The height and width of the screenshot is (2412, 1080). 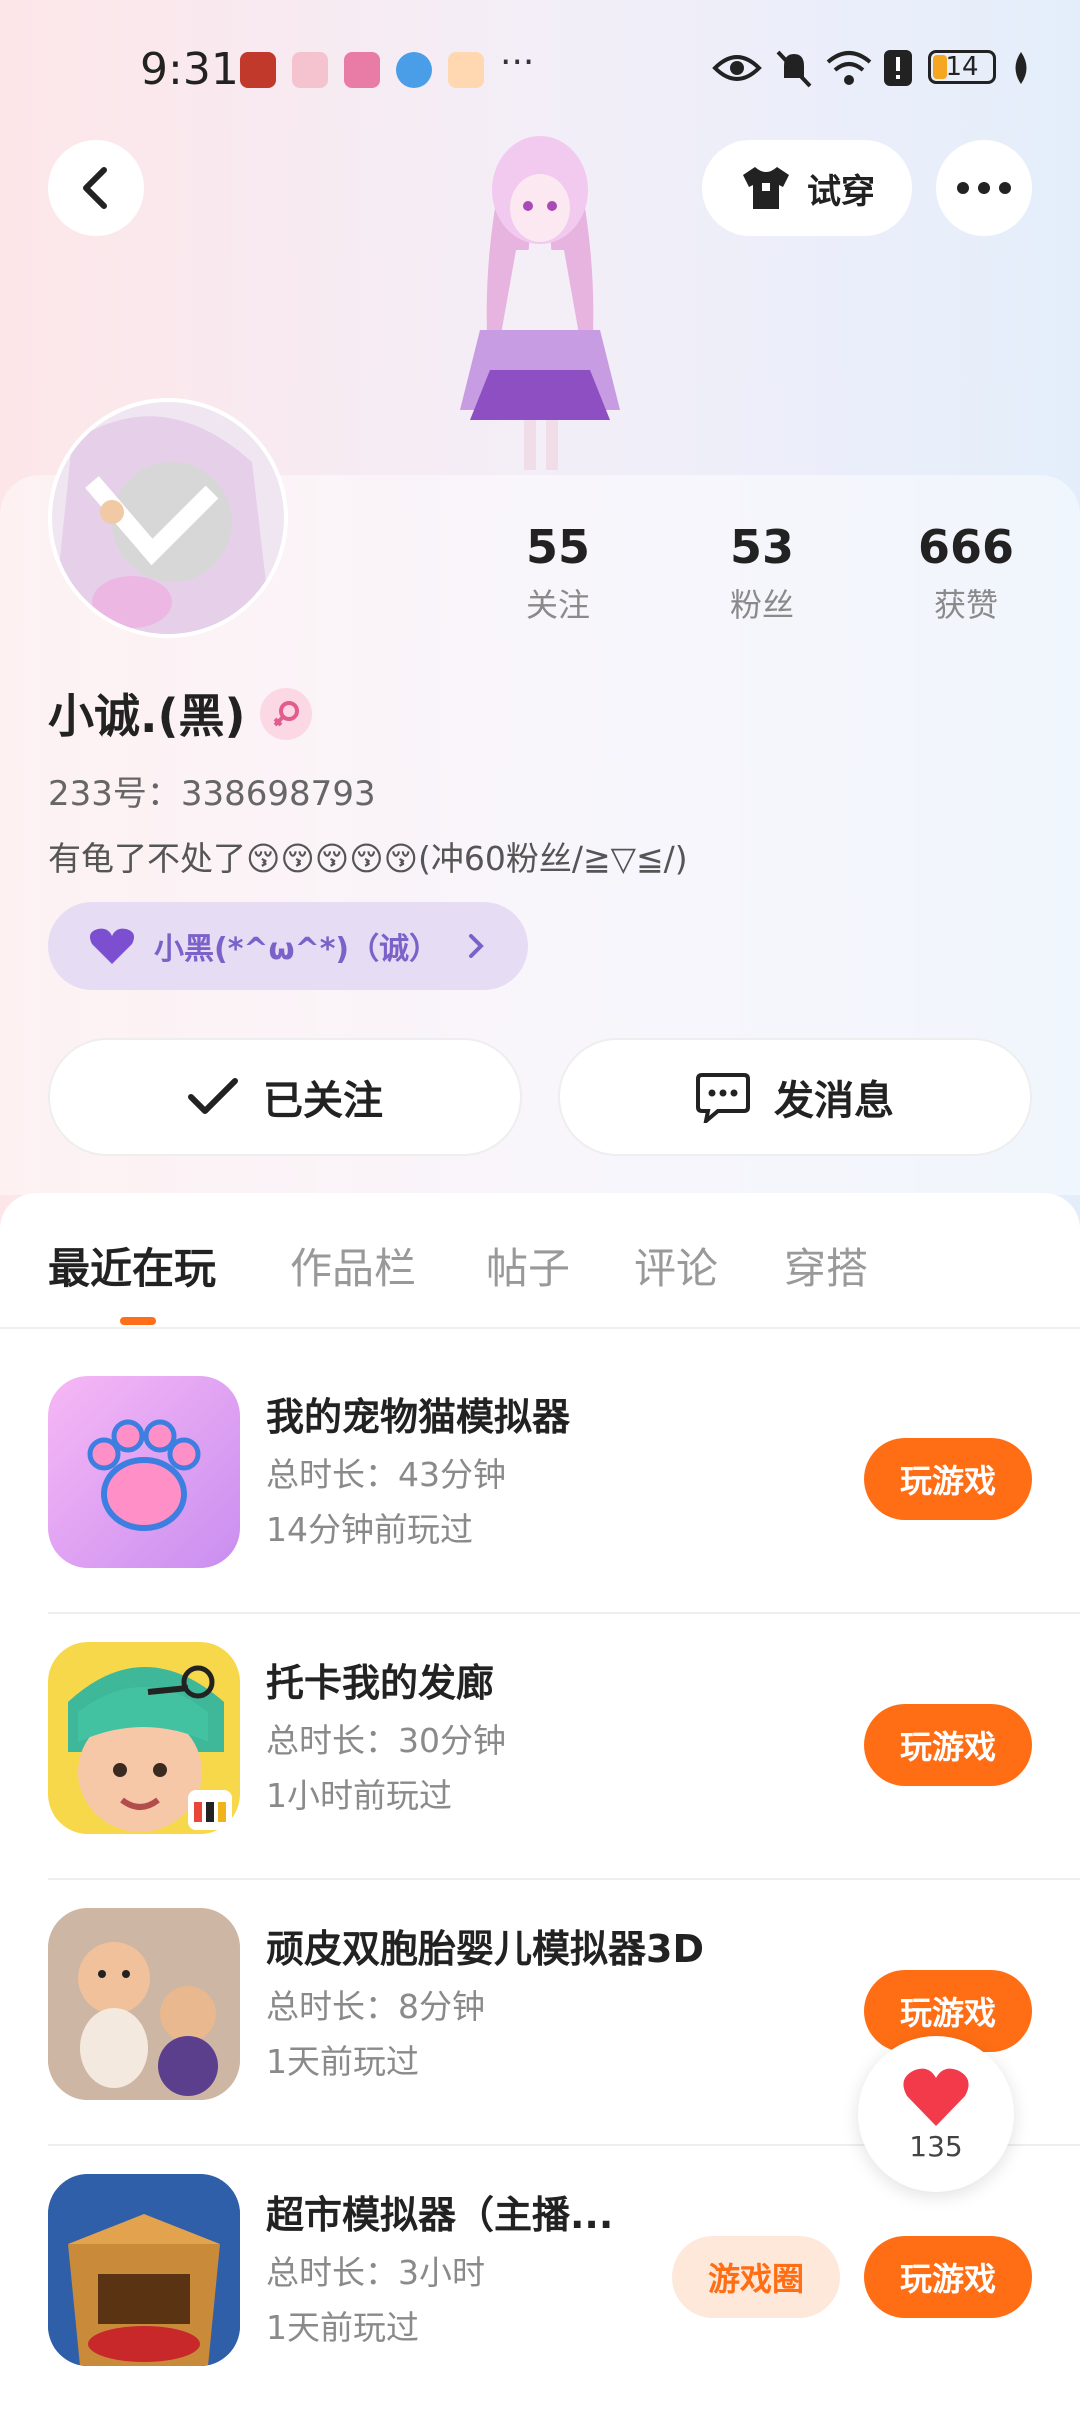 I want to click on more-icon, so click(x=984, y=188).